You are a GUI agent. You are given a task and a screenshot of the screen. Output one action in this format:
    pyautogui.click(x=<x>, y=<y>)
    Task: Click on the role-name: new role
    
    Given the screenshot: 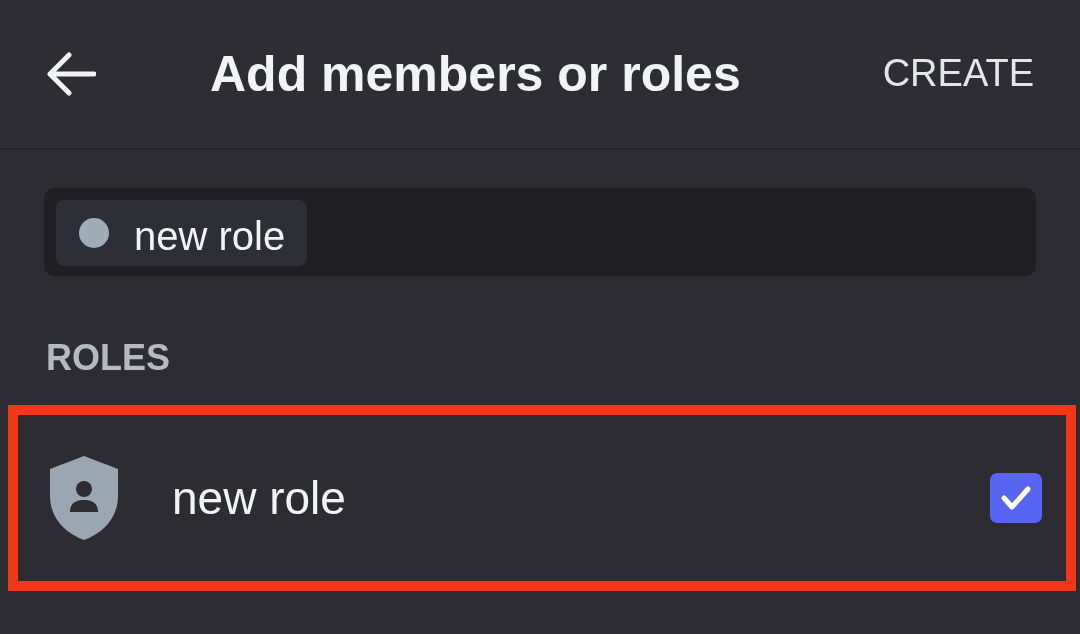 What is the action you would take?
    pyautogui.click(x=259, y=498)
    